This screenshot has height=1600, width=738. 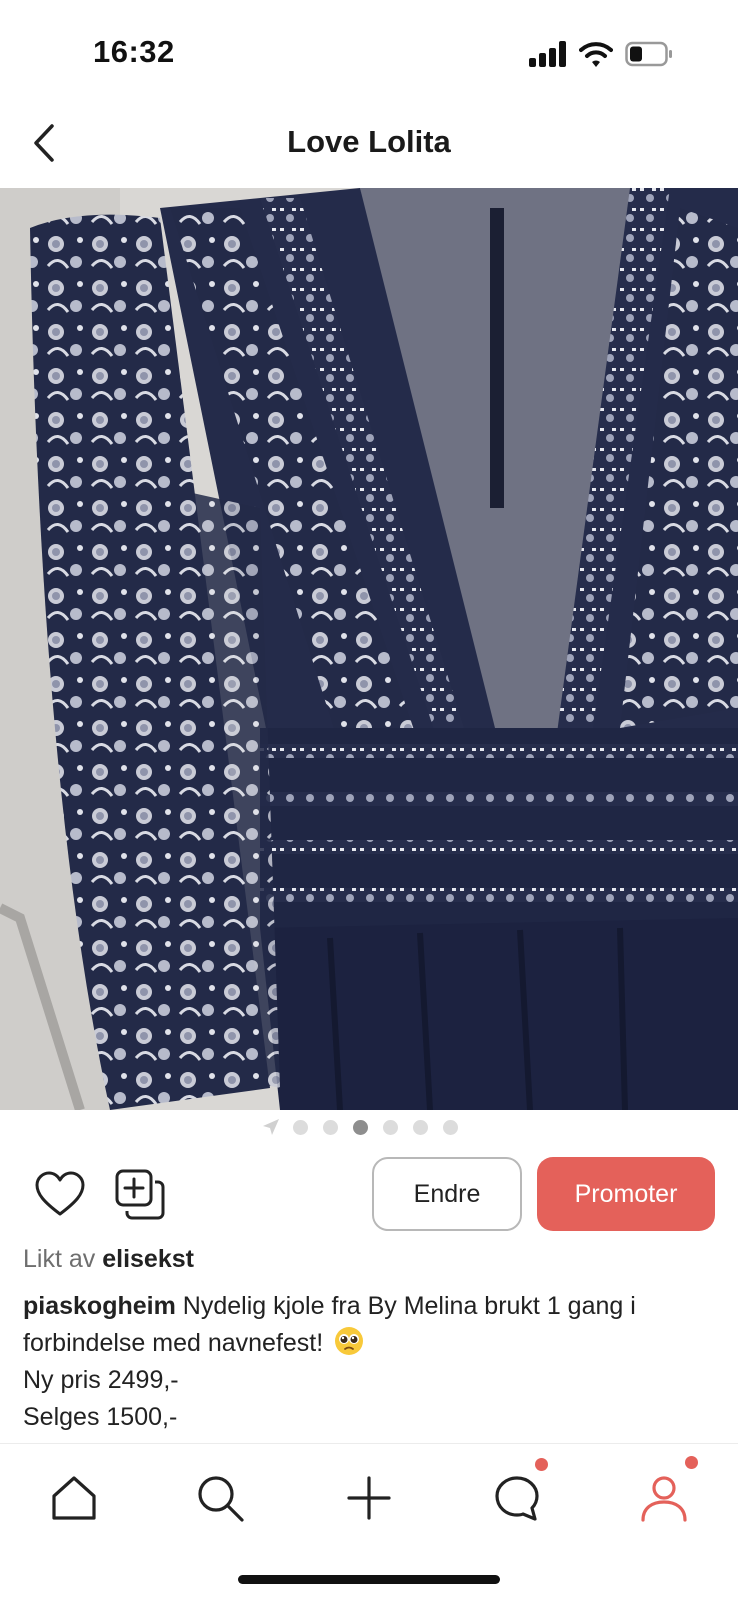 What do you see at coordinates (549, 54) in the screenshot?
I see `cellular-signal-icon` at bounding box center [549, 54].